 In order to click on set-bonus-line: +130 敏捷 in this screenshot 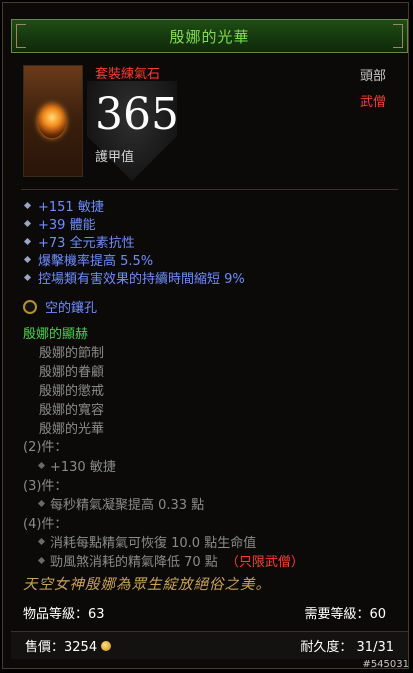, I will do `click(76, 465)`.